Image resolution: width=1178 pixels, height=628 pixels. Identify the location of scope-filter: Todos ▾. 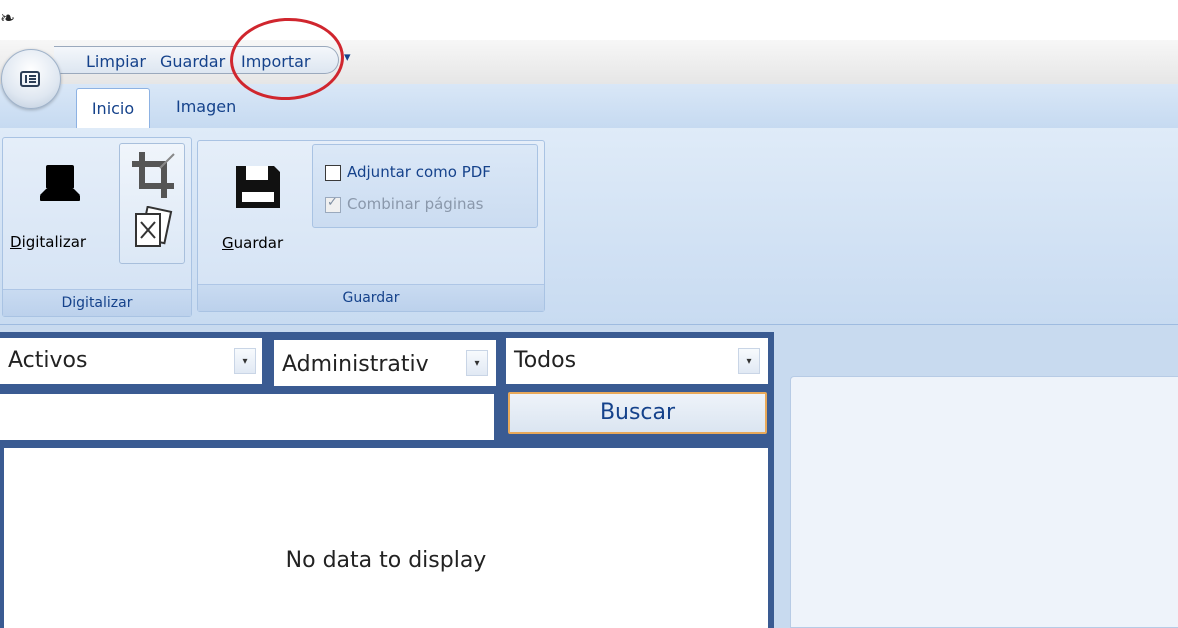
(637, 361).